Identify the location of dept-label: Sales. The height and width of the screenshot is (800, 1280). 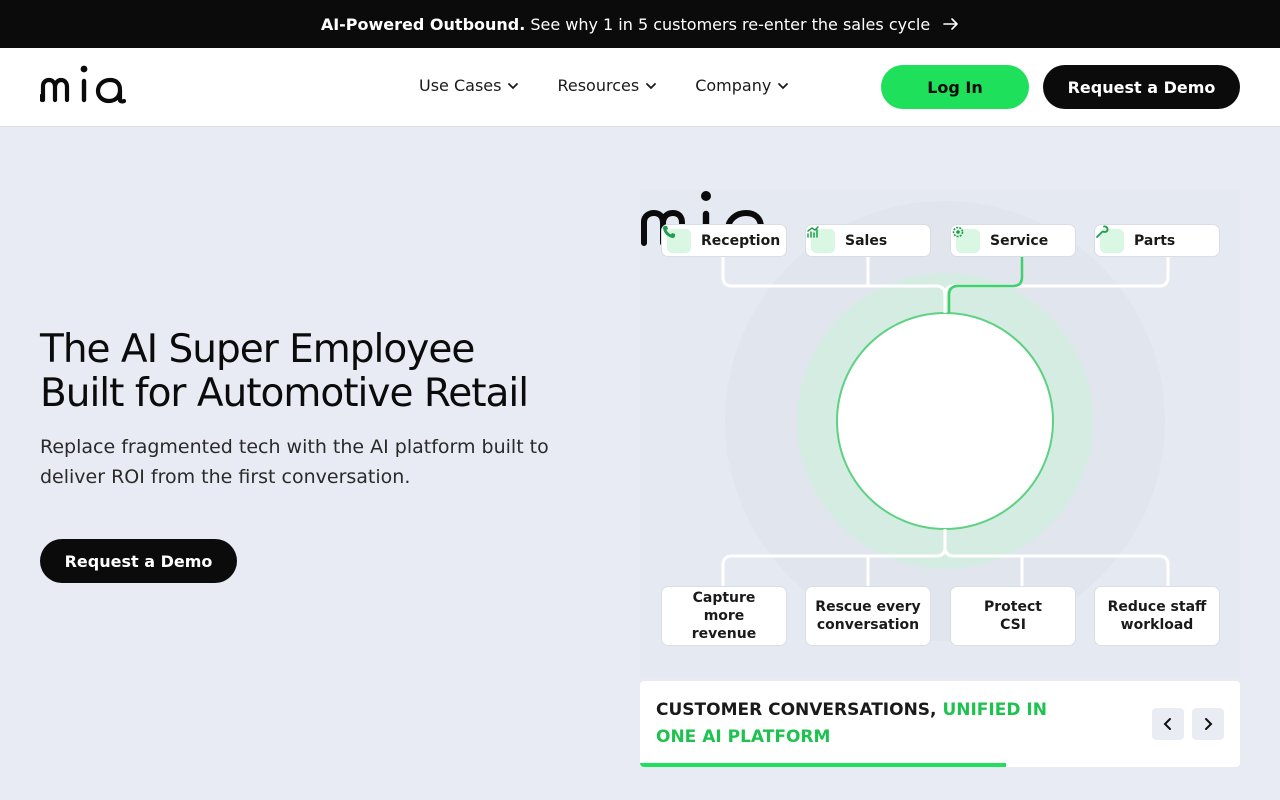
(866, 240).